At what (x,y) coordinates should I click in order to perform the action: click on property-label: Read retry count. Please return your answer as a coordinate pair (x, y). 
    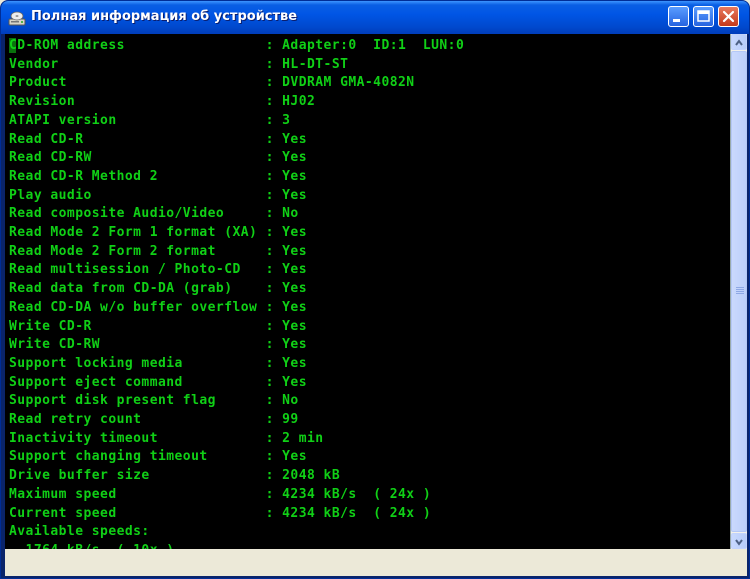
    Looking at the image, I should click on (75, 419).